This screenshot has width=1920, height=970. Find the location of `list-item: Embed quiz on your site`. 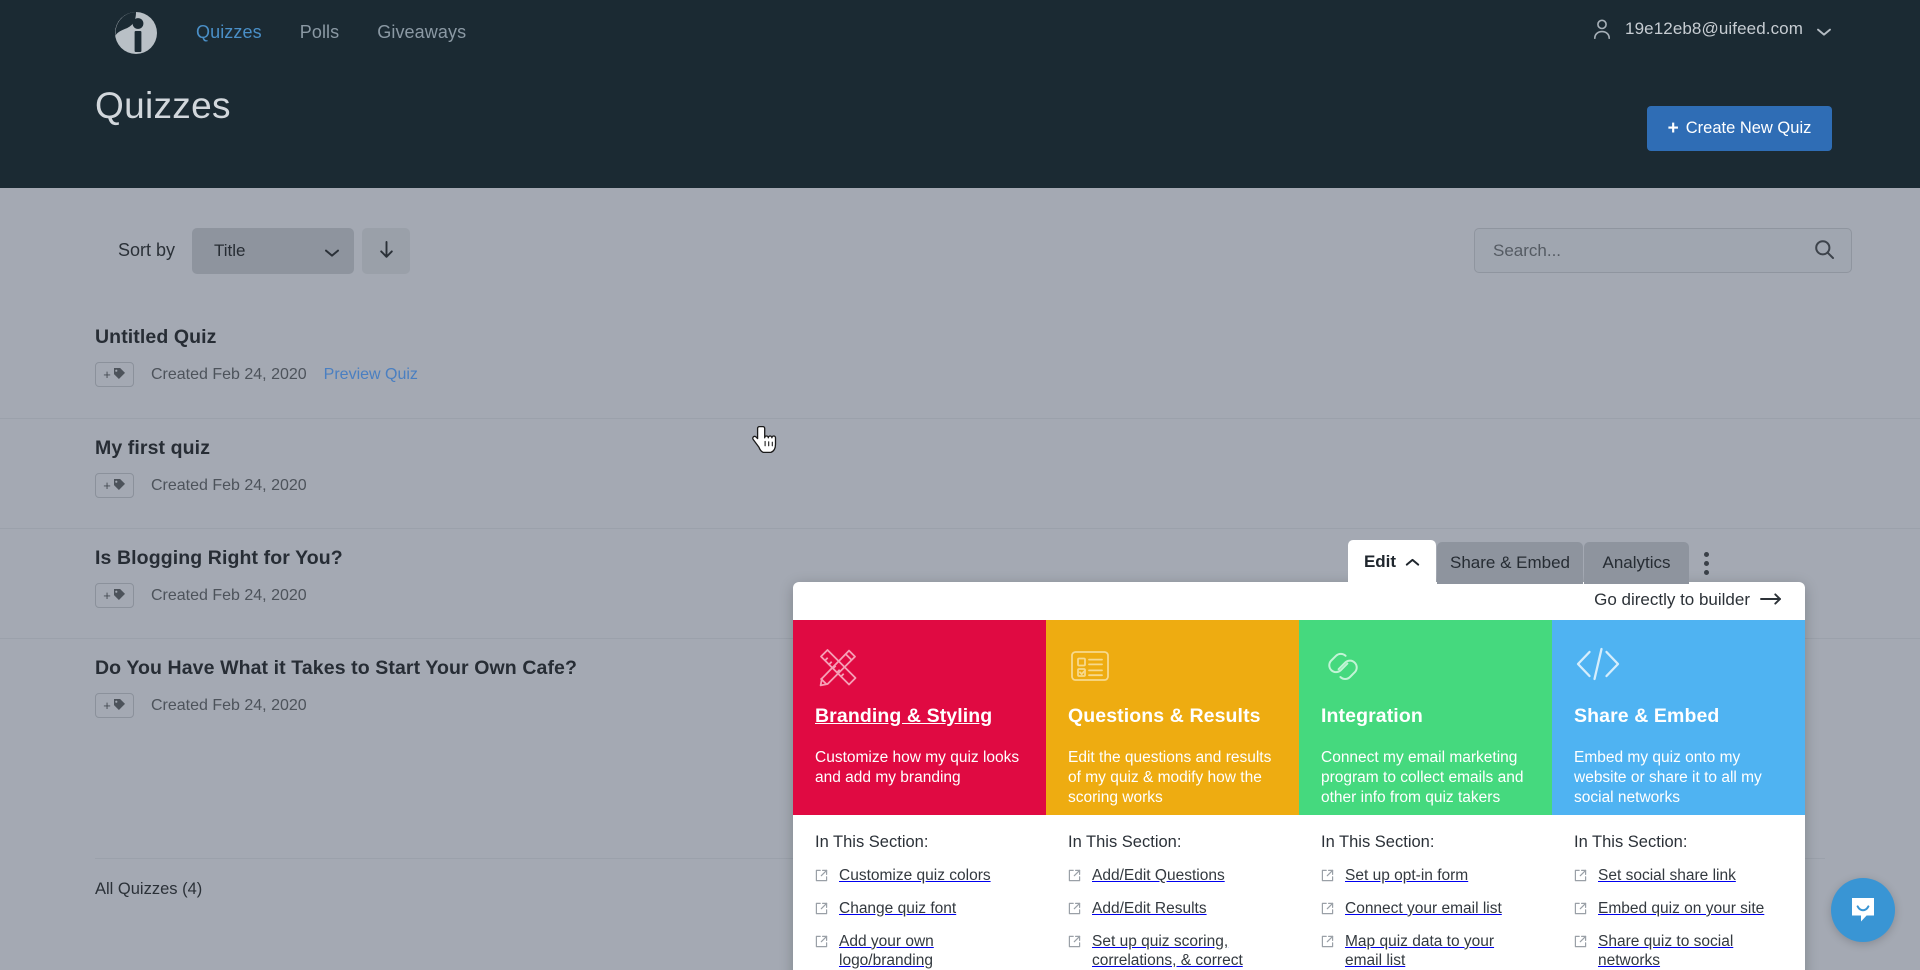

list-item: Embed quiz on your site is located at coordinates (1678, 910).